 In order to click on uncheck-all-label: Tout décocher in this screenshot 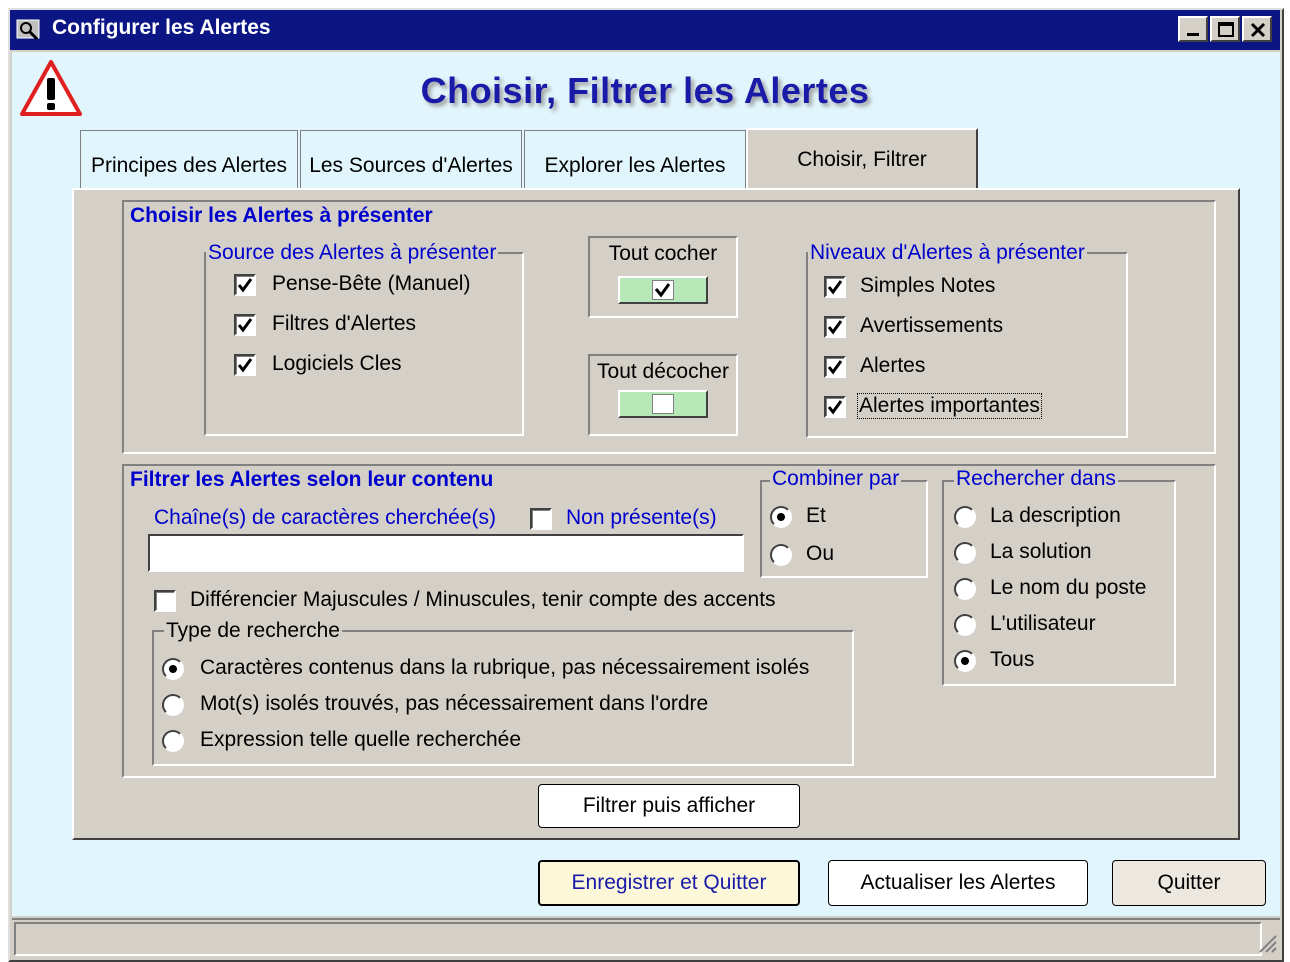, I will do `click(663, 371)`.